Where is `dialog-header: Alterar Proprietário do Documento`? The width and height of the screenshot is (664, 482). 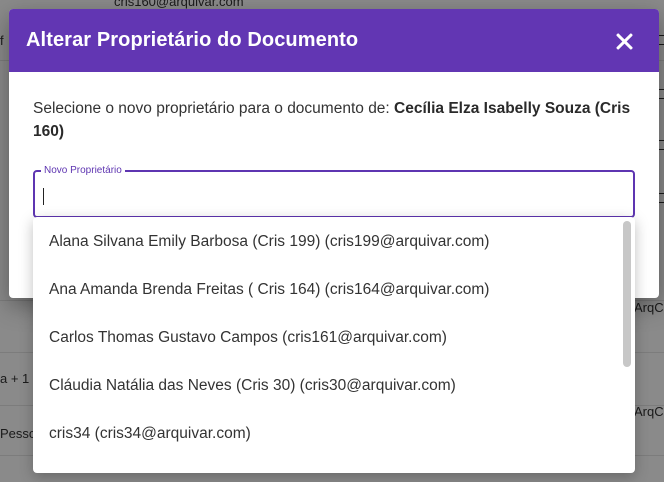 dialog-header: Alterar Proprietário do Documento is located at coordinates (334, 40).